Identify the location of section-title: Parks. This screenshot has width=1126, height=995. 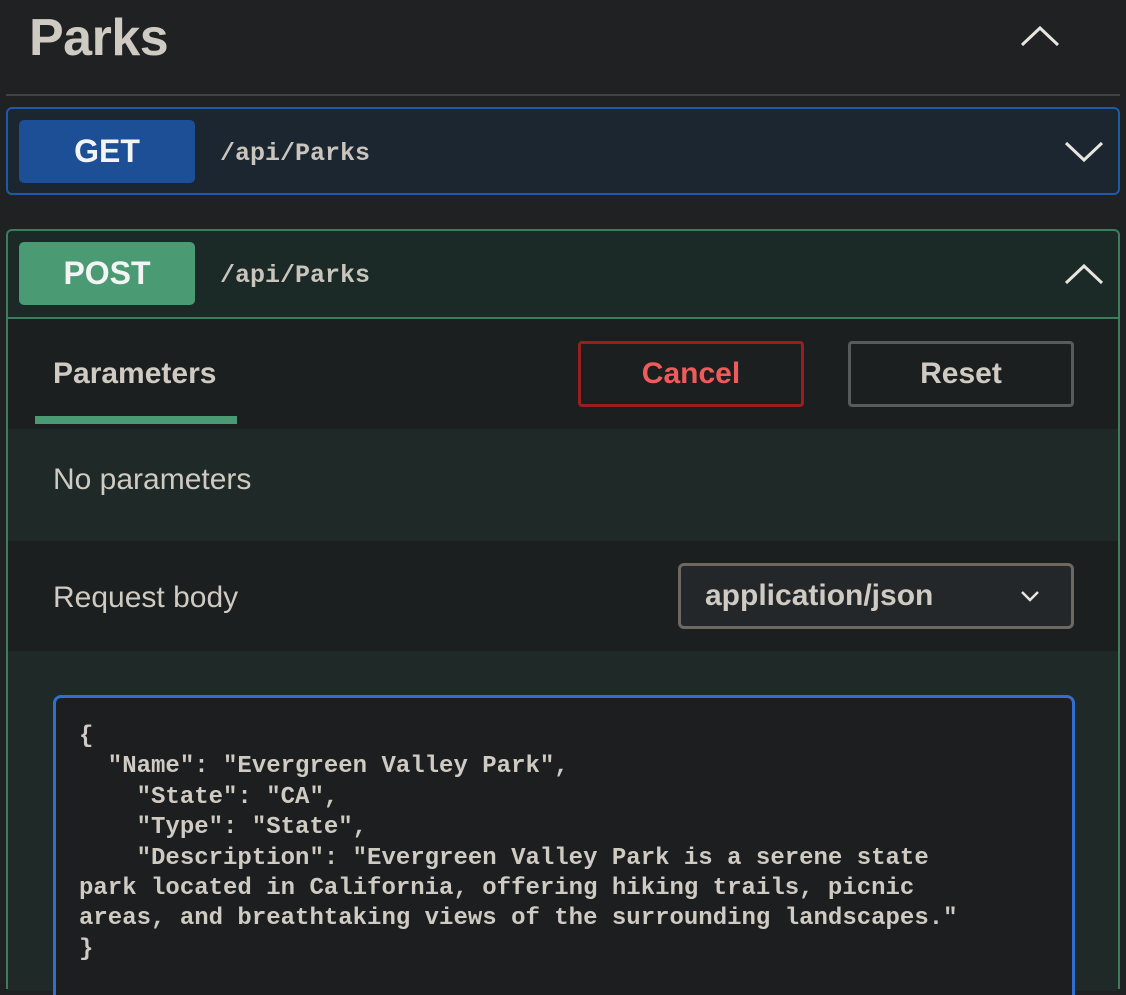
(99, 38).